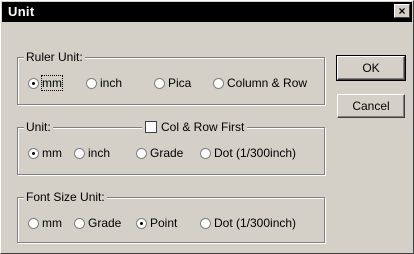  I want to click on ruler-unit-radio-mm: mm, so click(45, 83).